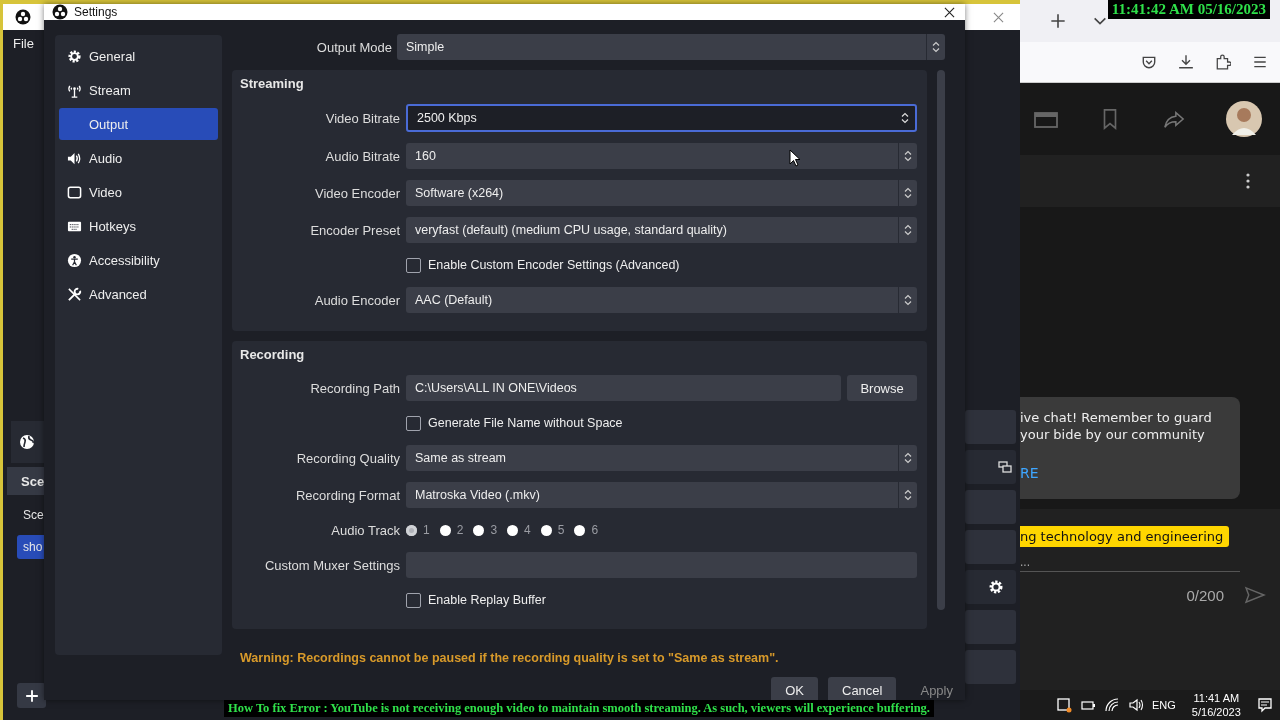 The width and height of the screenshot is (1280, 720). I want to click on popout-icon, so click(1005, 467).